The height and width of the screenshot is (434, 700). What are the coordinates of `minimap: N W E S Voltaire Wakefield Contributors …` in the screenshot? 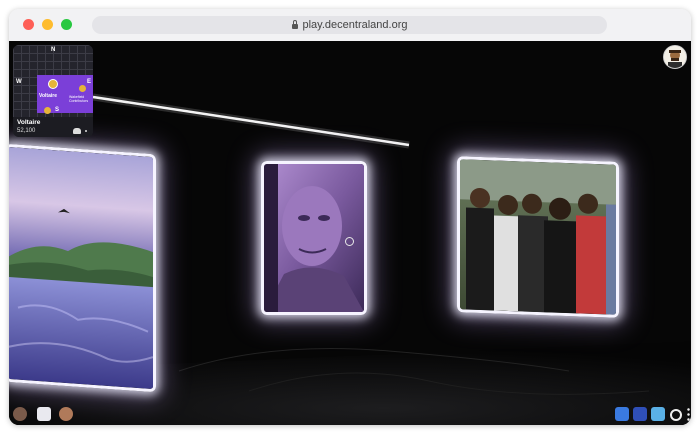 It's located at (53, 91).